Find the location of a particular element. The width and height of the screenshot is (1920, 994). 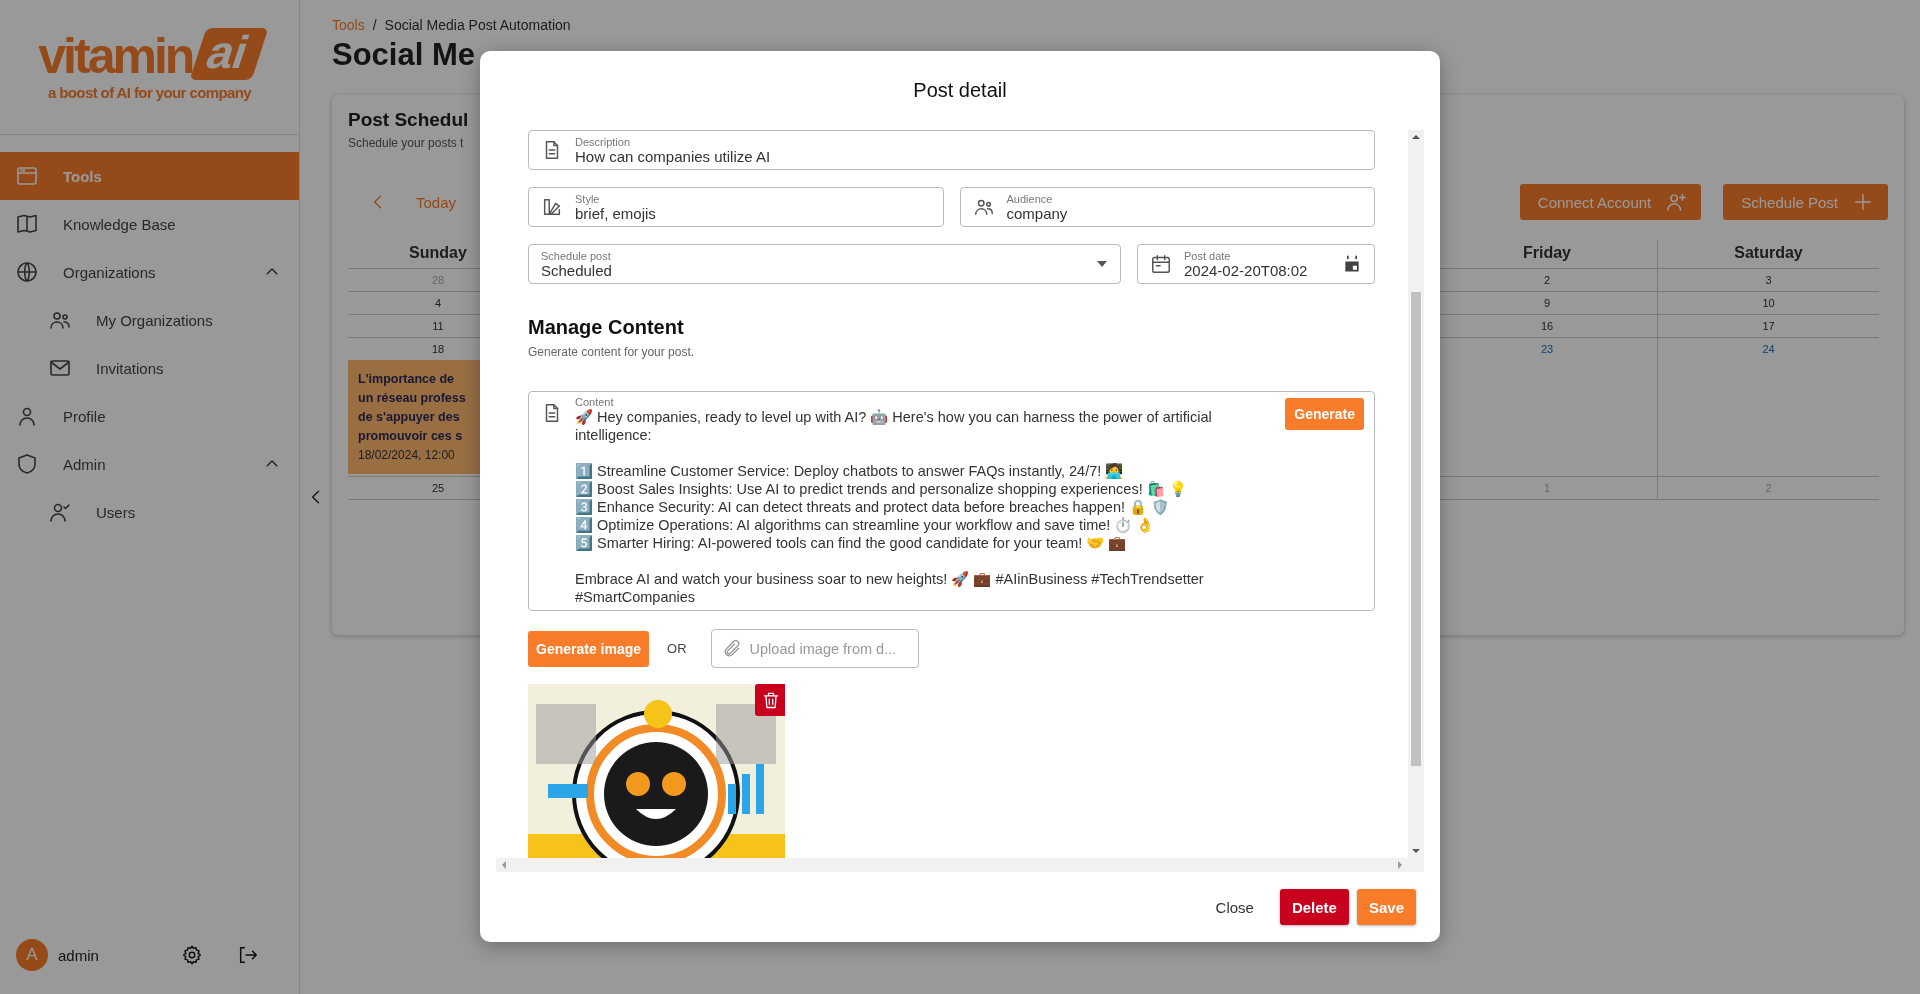

field-label: Description is located at coordinates (603, 141).